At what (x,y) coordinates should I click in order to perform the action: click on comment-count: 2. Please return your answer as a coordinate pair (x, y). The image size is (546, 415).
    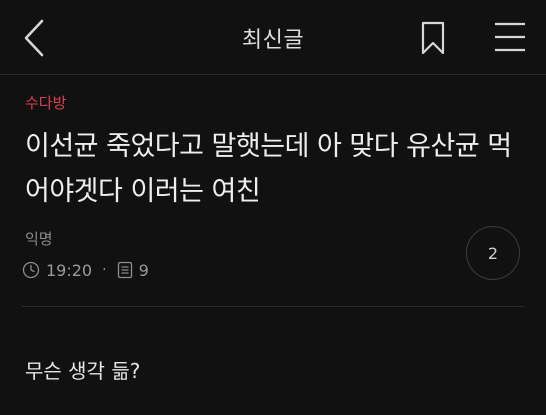
    Looking at the image, I should click on (493, 253).